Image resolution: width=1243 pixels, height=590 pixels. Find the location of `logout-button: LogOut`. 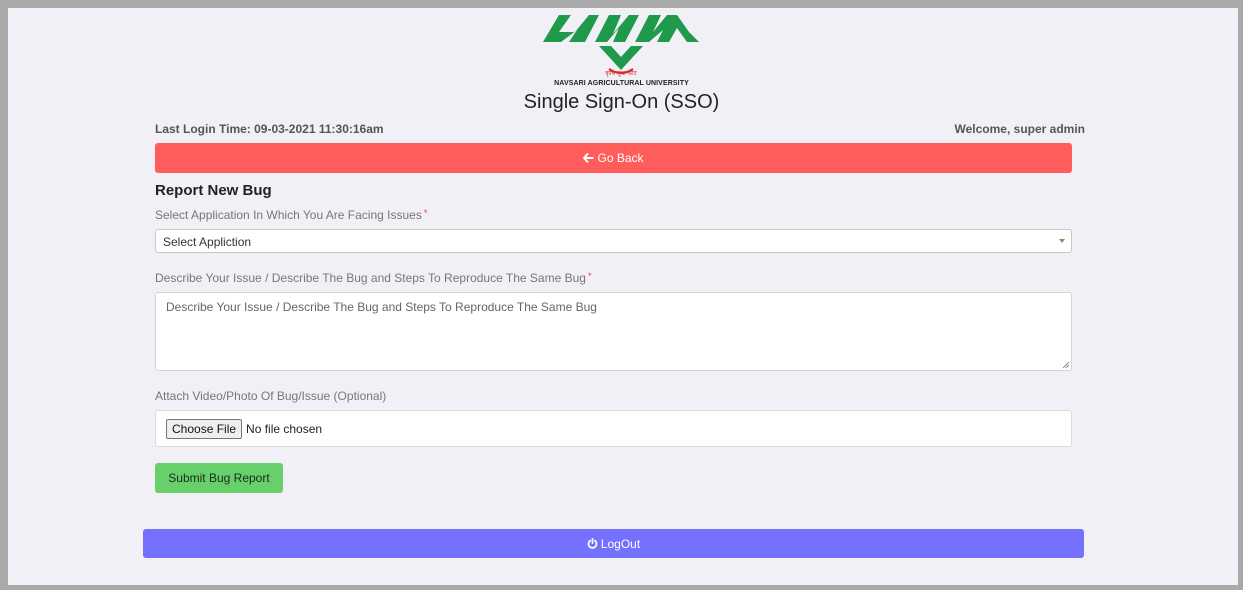

logout-button: LogOut is located at coordinates (613, 543).